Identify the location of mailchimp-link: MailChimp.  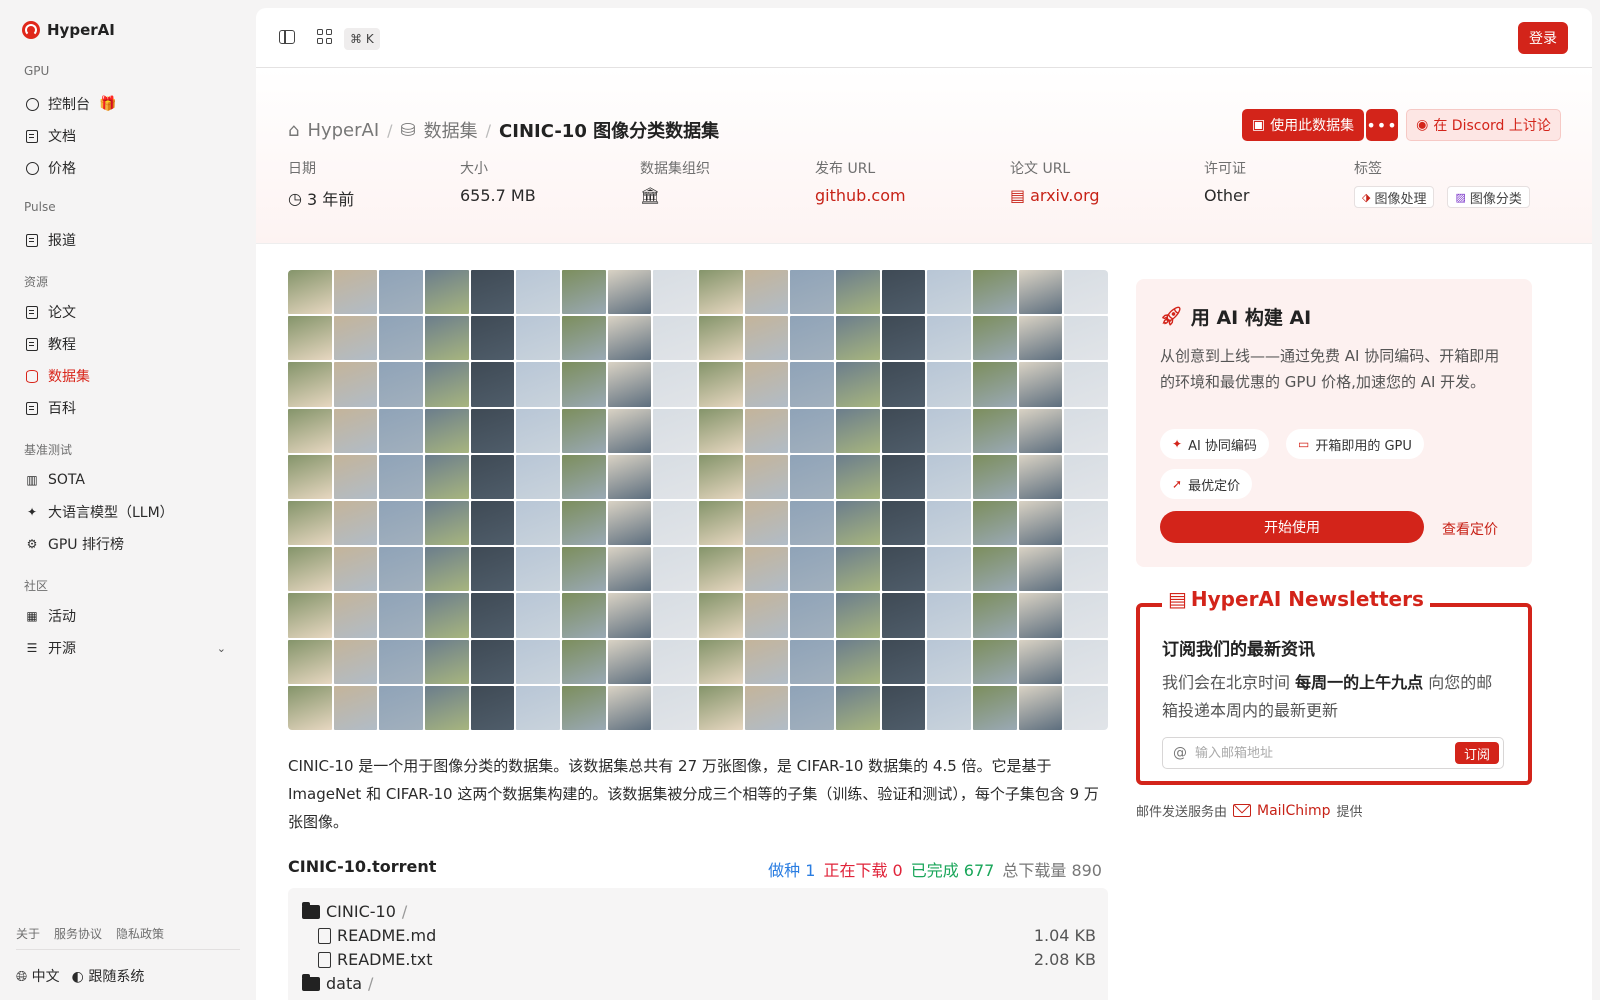
(1282, 811).